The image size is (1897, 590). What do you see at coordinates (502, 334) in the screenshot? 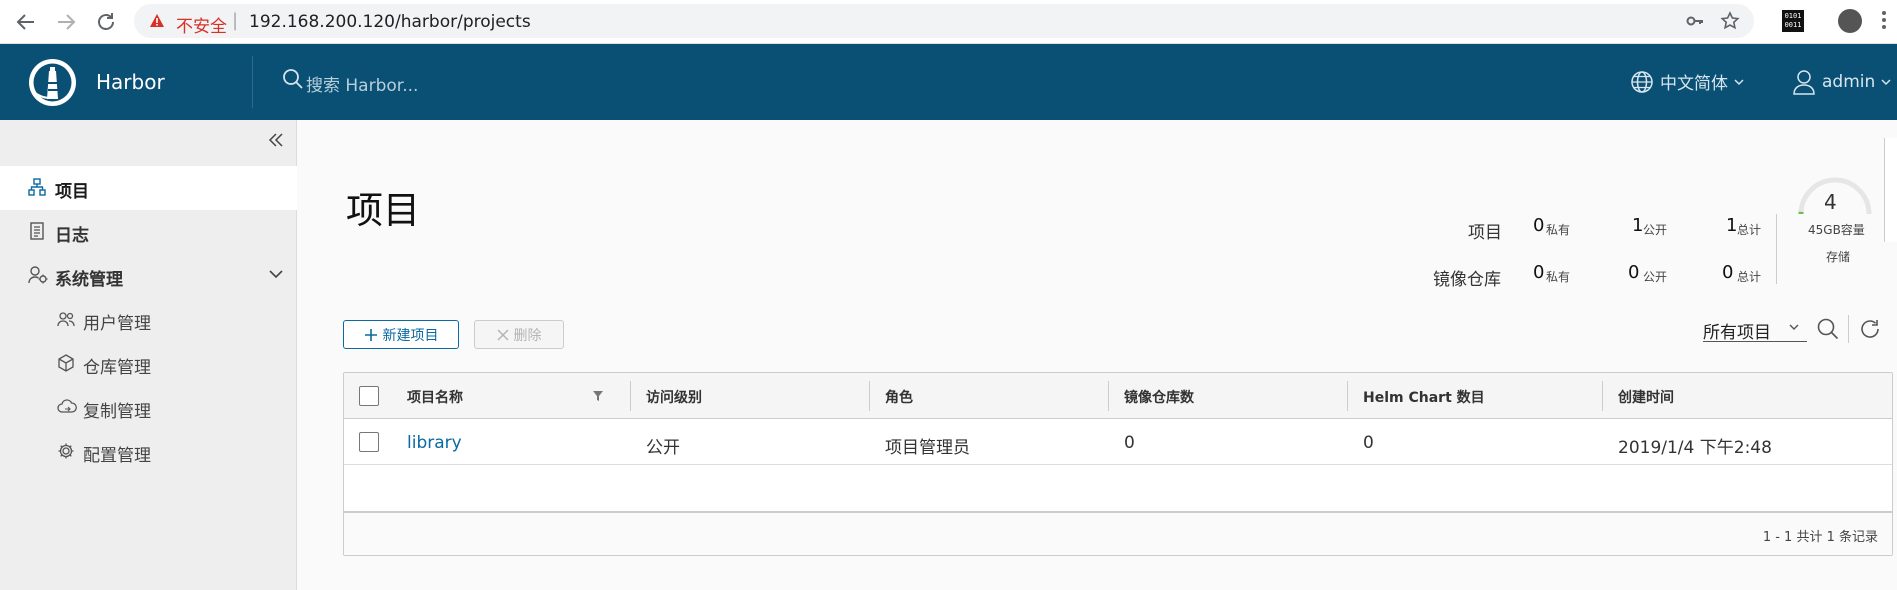
I see `close-icon` at bounding box center [502, 334].